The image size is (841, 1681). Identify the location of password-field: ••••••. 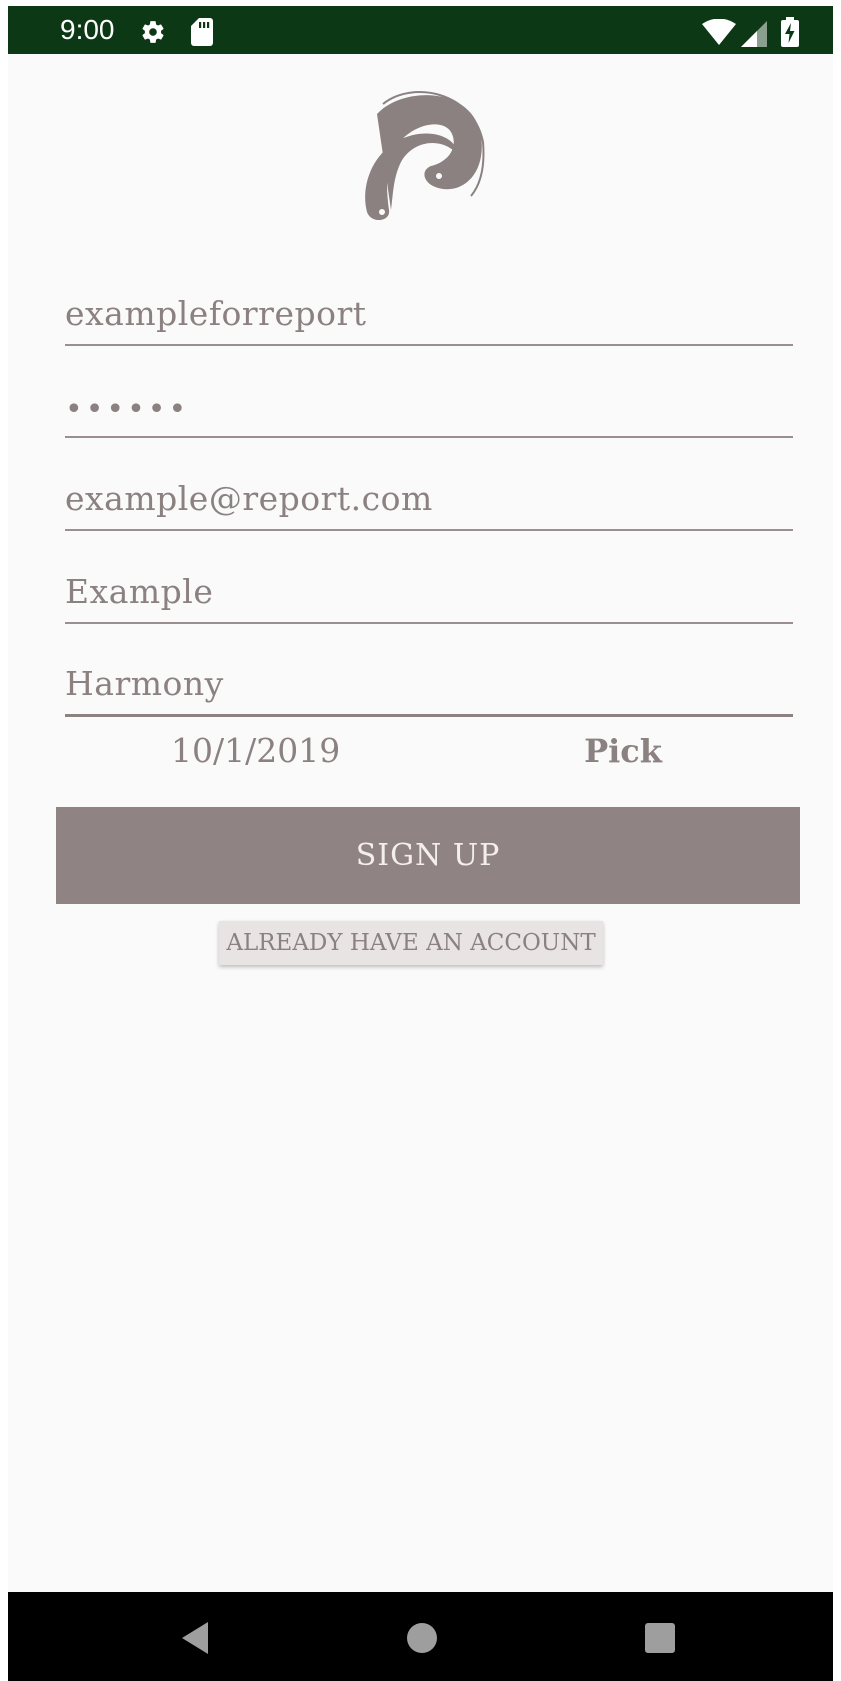
(429, 403).